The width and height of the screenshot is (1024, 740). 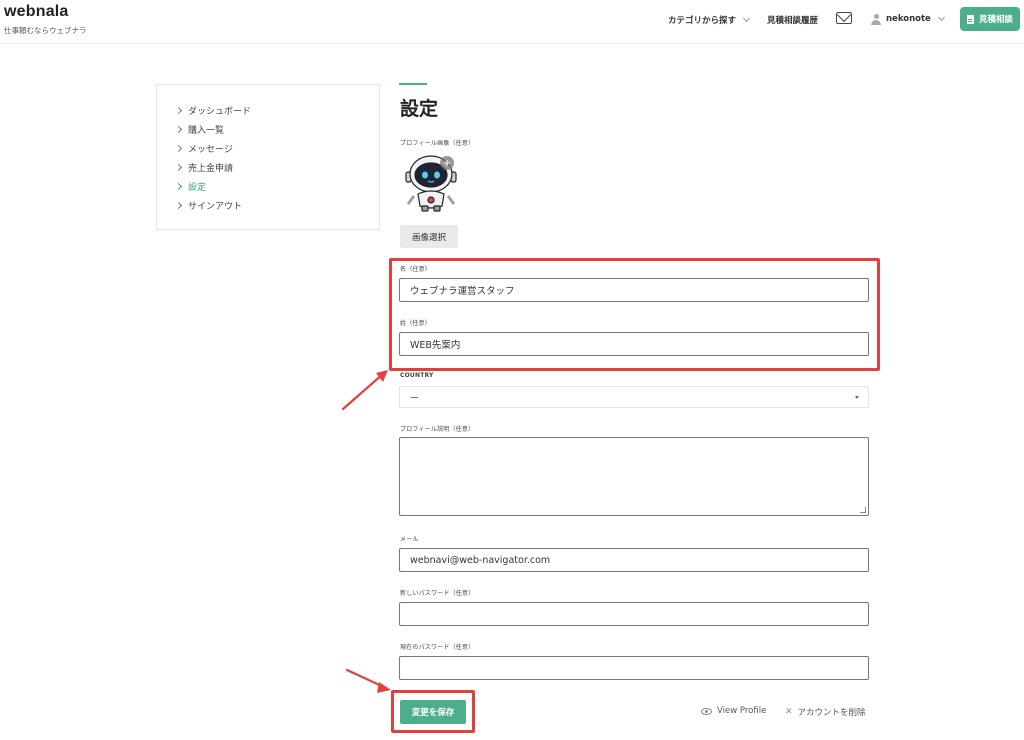 I want to click on brand-tagline: 仕事頼むならウェブナラ, so click(x=45, y=30).